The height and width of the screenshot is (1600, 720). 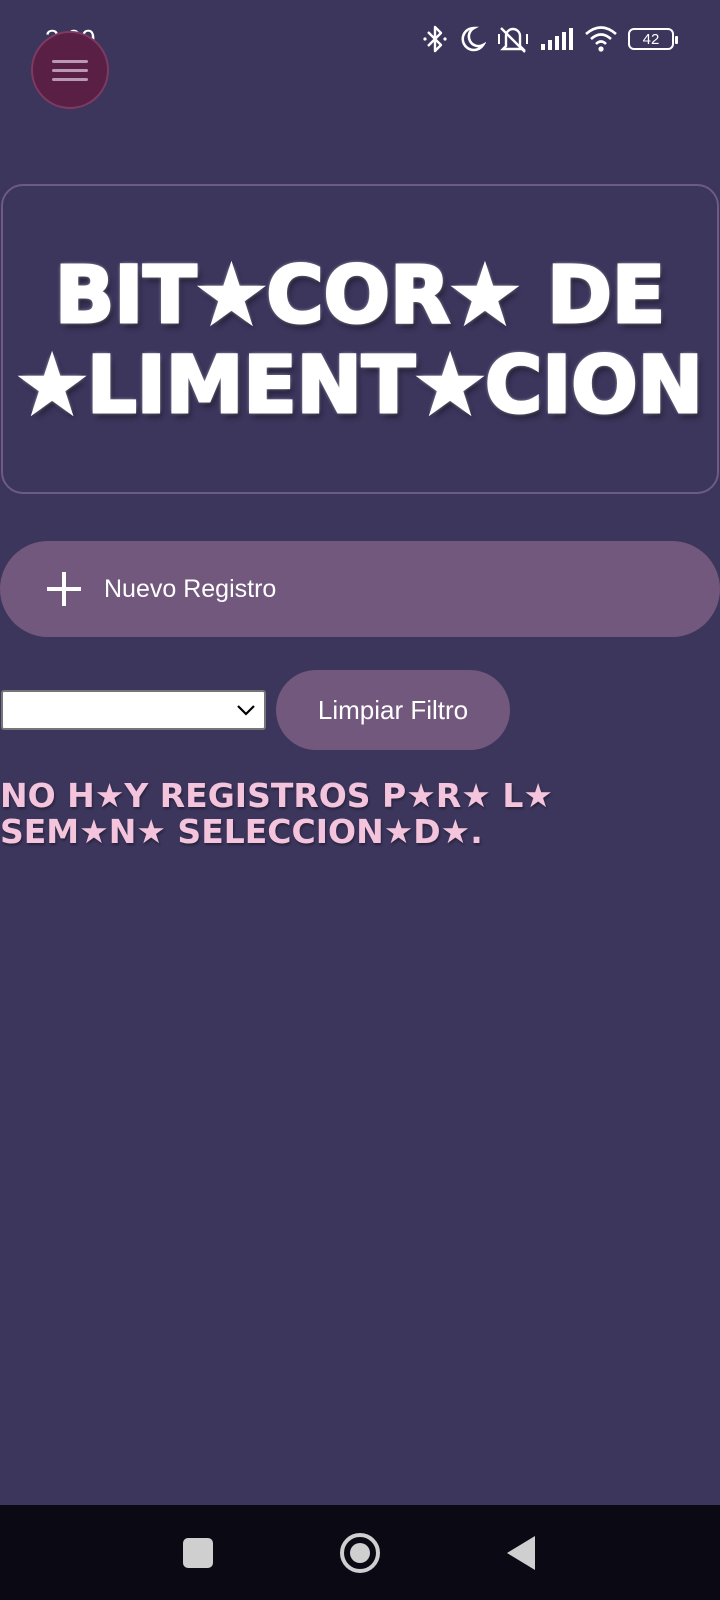 I want to click on do-not-disturb-moon-icon, so click(x=473, y=39).